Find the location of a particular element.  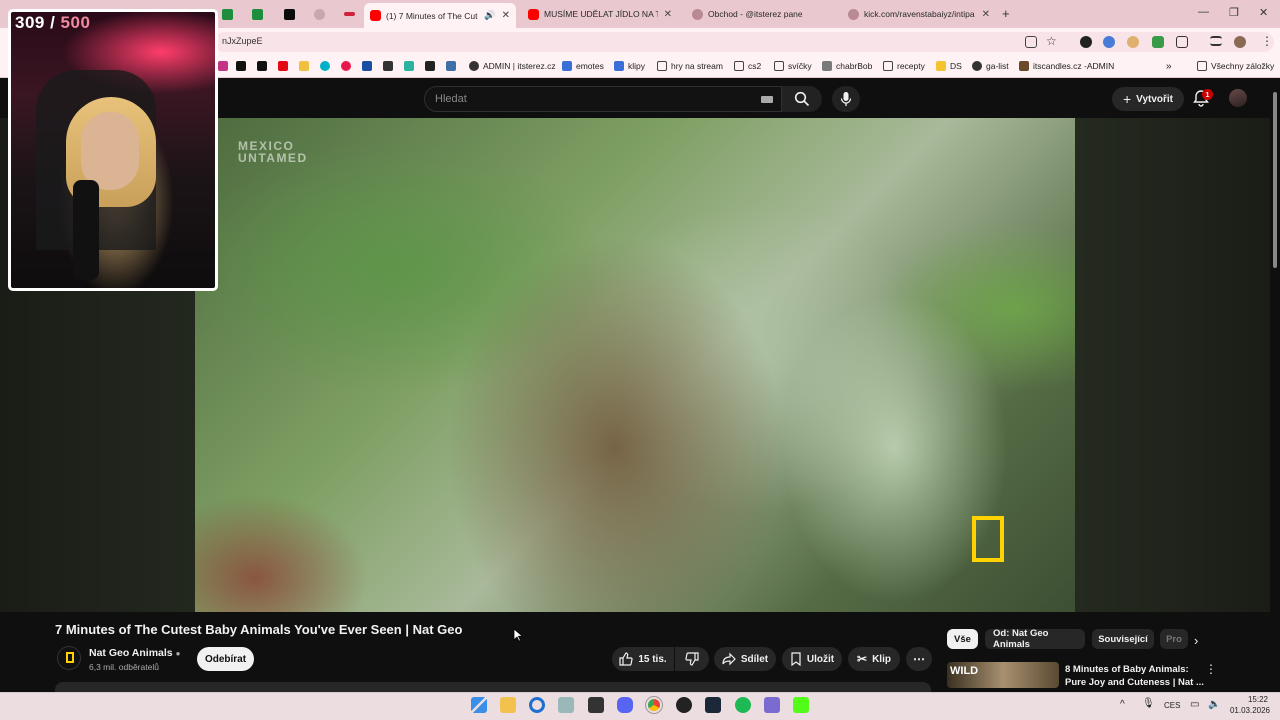

tab-obchod: Obchod - @itsterez panel is located at coordinates (744, 14).